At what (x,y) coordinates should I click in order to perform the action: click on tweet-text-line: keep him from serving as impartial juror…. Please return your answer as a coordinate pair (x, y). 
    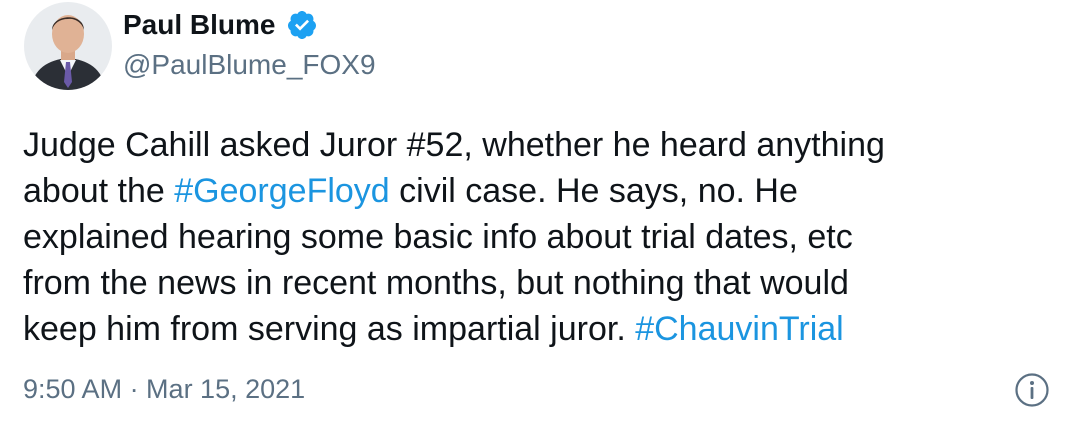
    Looking at the image, I should click on (538, 329).